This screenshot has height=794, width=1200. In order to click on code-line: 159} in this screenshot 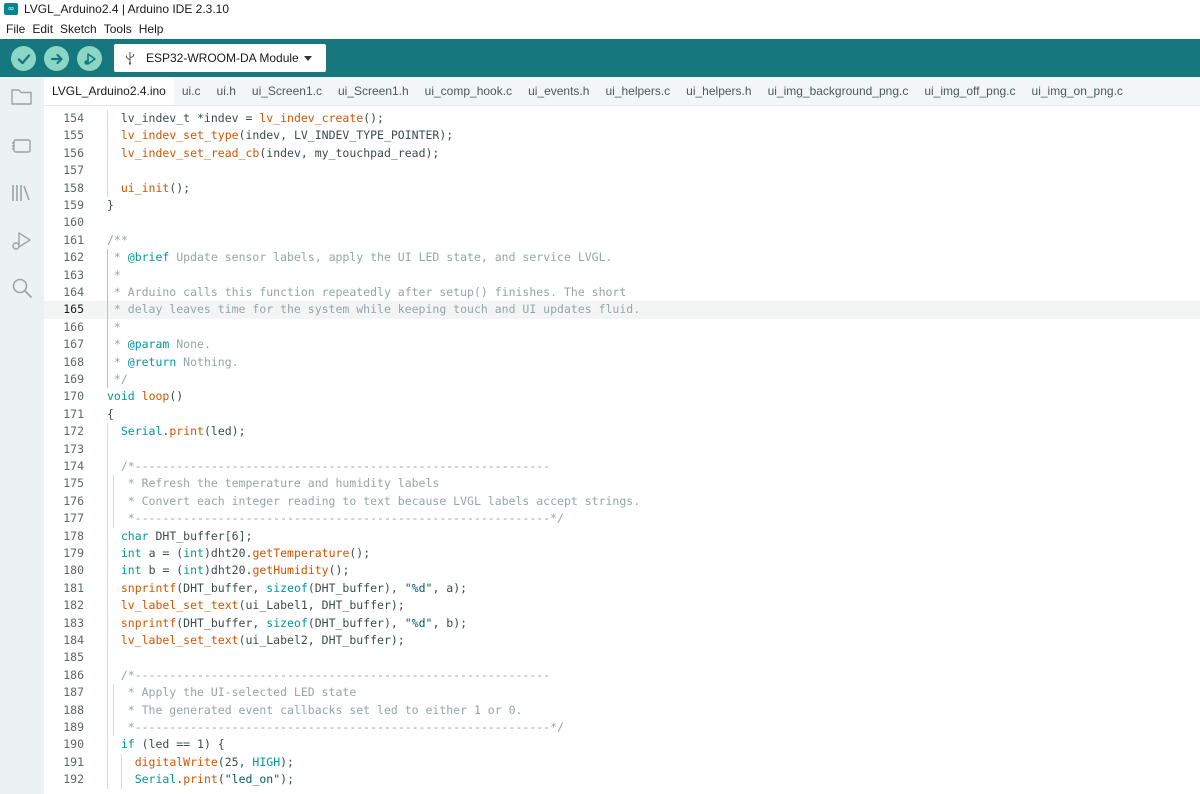, I will do `click(622, 205)`.